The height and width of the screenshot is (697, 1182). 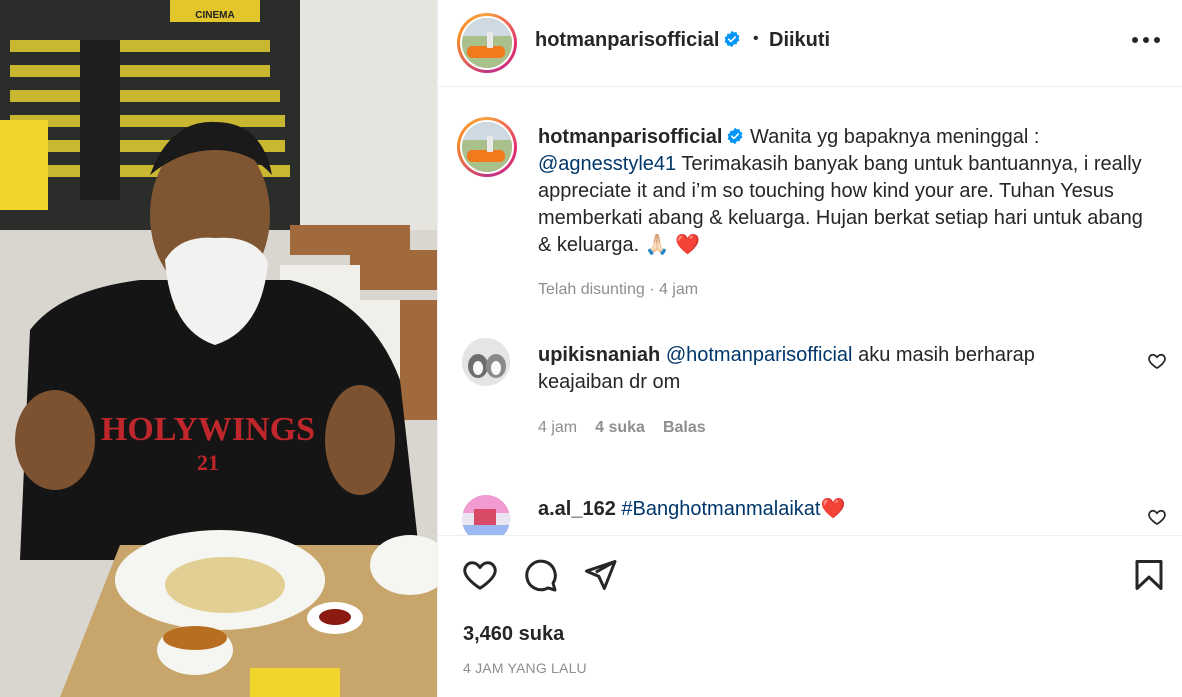 I want to click on cinema-sign-text: CINEMA, so click(x=214, y=15).